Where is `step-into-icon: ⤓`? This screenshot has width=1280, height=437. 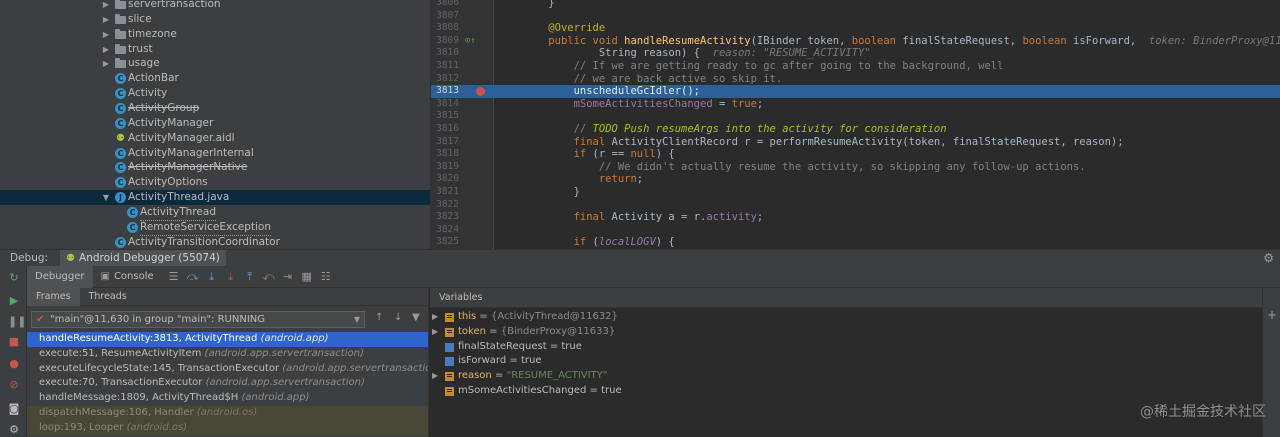
step-into-icon: ⤓ is located at coordinates (212, 277).